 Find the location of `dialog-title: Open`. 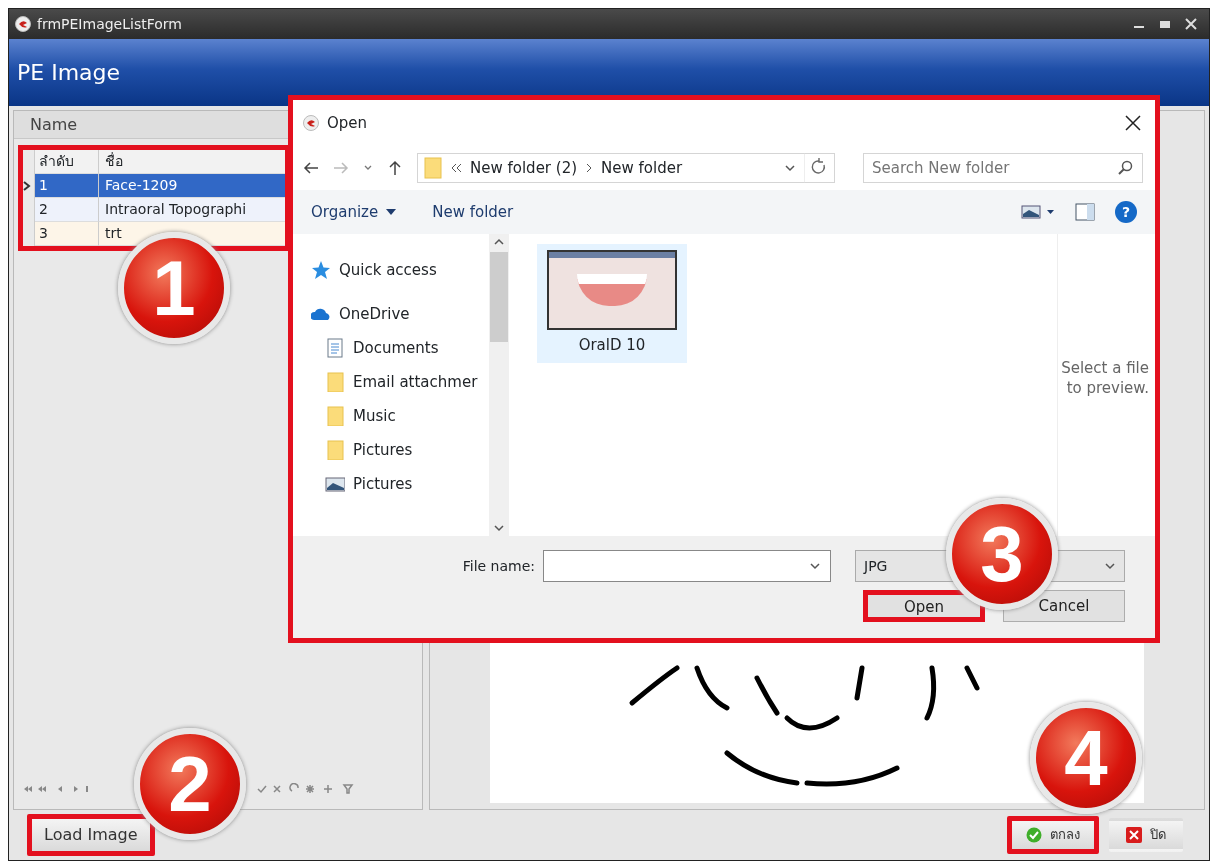

dialog-title: Open is located at coordinates (347, 123).